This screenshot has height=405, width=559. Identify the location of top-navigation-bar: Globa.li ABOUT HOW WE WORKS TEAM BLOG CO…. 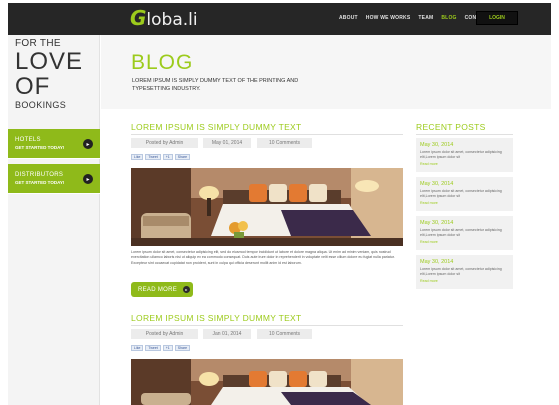
(279, 19).